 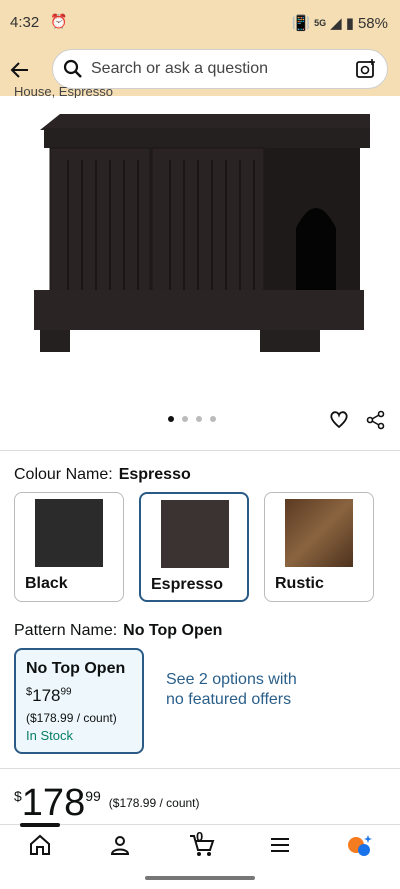 I want to click on battery-level: 58%, so click(x=372, y=23).